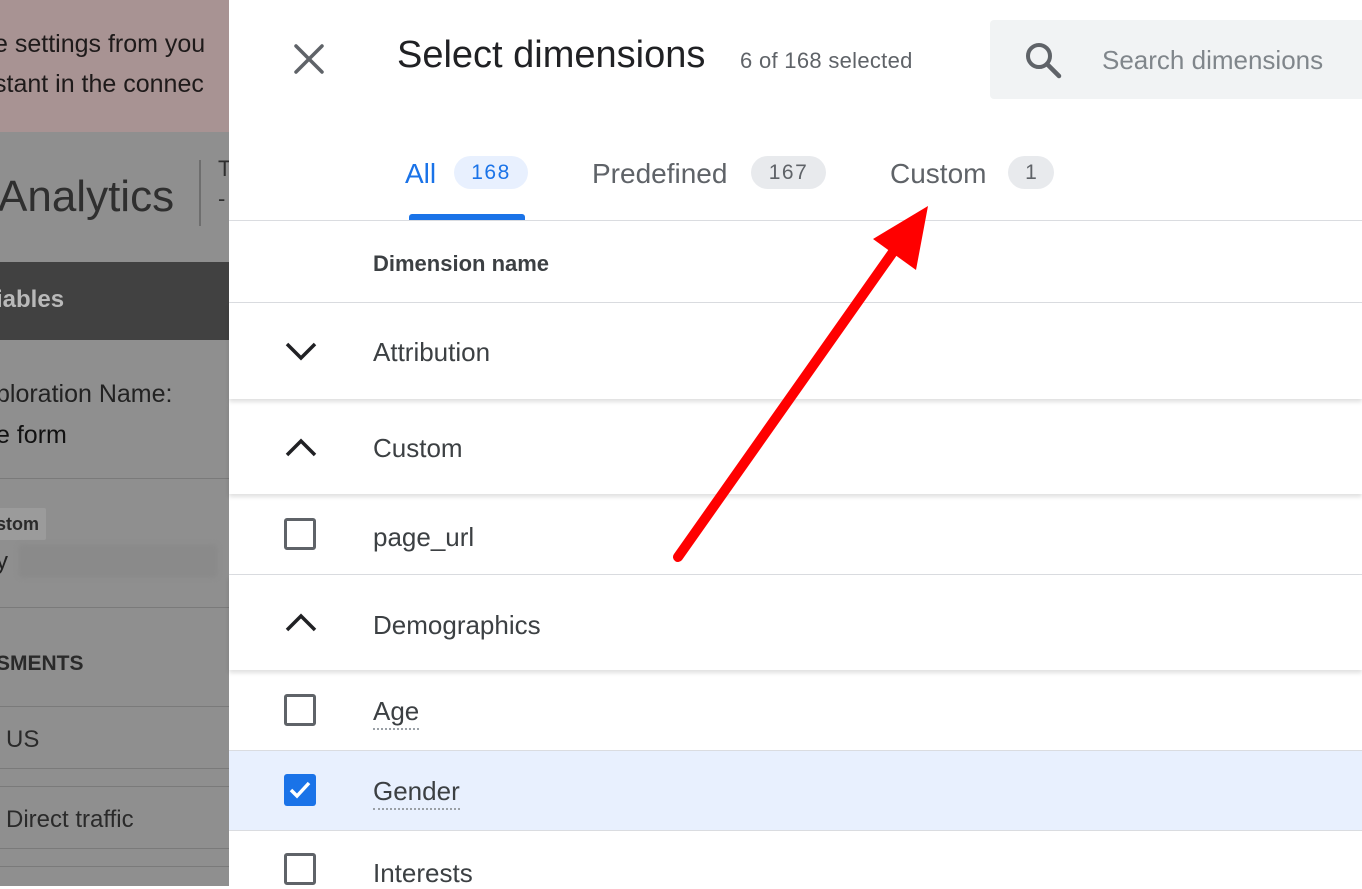 The height and width of the screenshot is (889, 1362). I want to click on checkbox-interests, so click(300, 869).